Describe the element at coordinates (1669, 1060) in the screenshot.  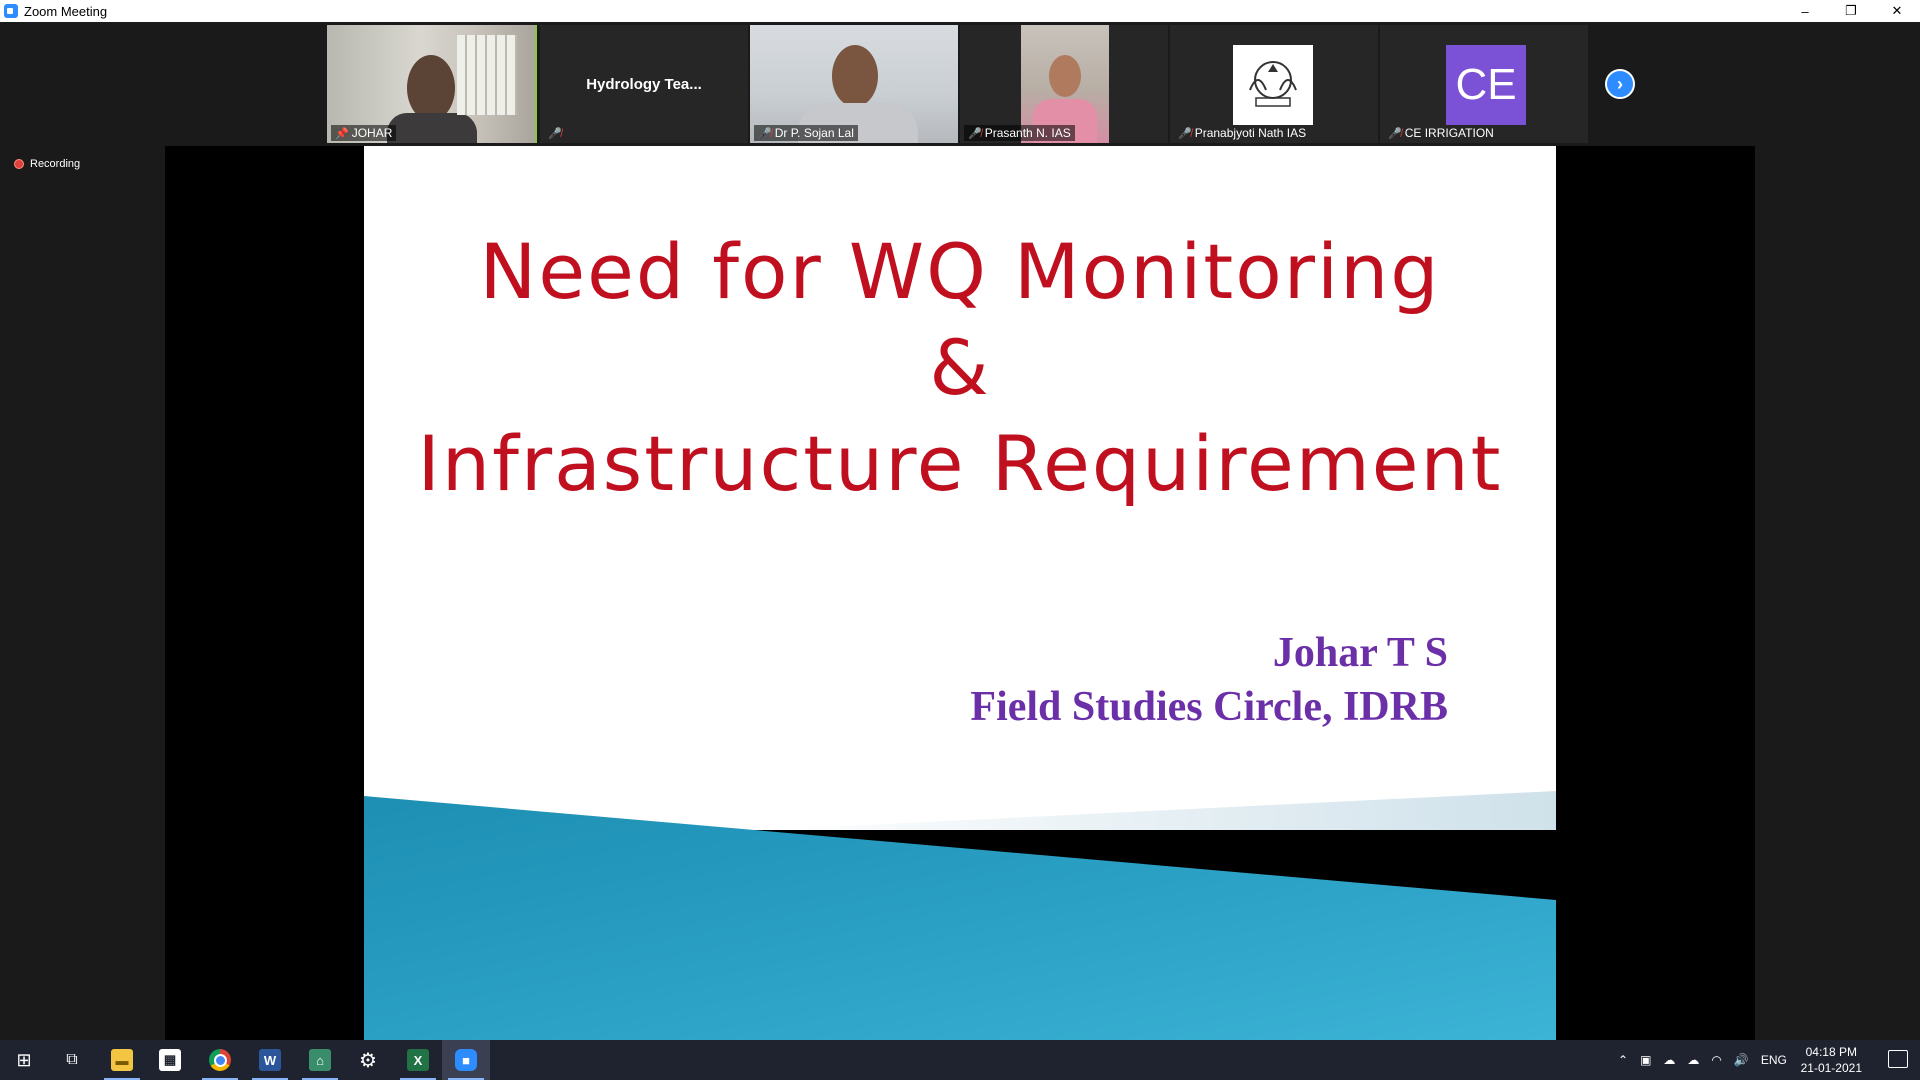
I see `onedrive-cloud-icon: ☁` at that location.